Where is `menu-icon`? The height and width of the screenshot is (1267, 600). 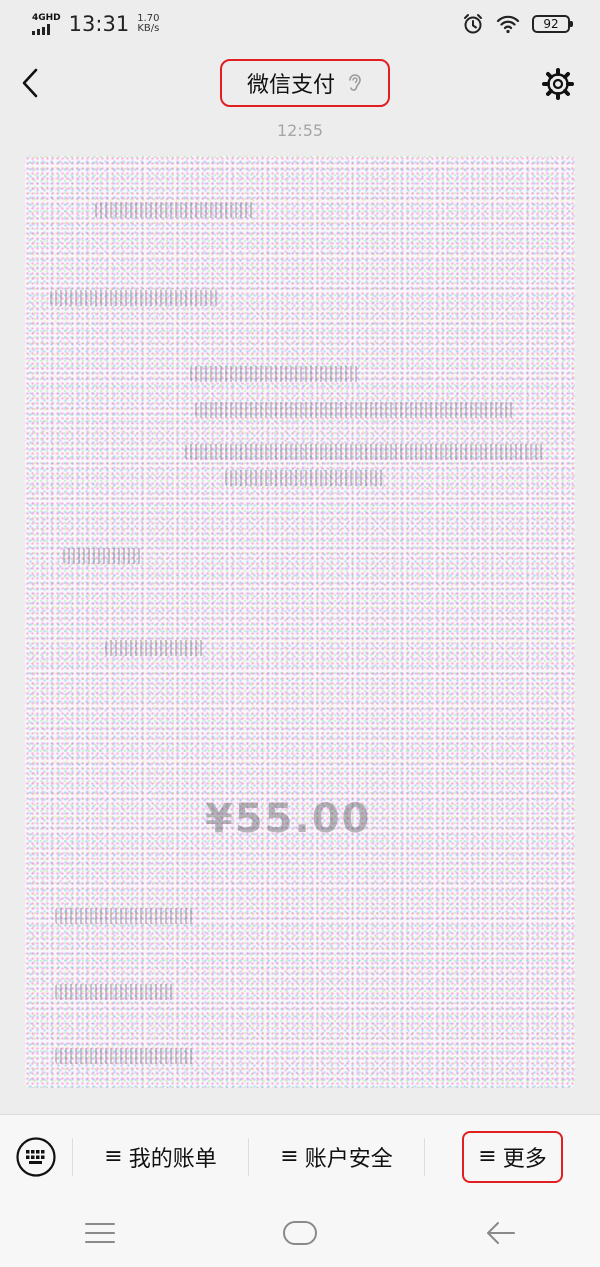 menu-icon is located at coordinates (100, 1232).